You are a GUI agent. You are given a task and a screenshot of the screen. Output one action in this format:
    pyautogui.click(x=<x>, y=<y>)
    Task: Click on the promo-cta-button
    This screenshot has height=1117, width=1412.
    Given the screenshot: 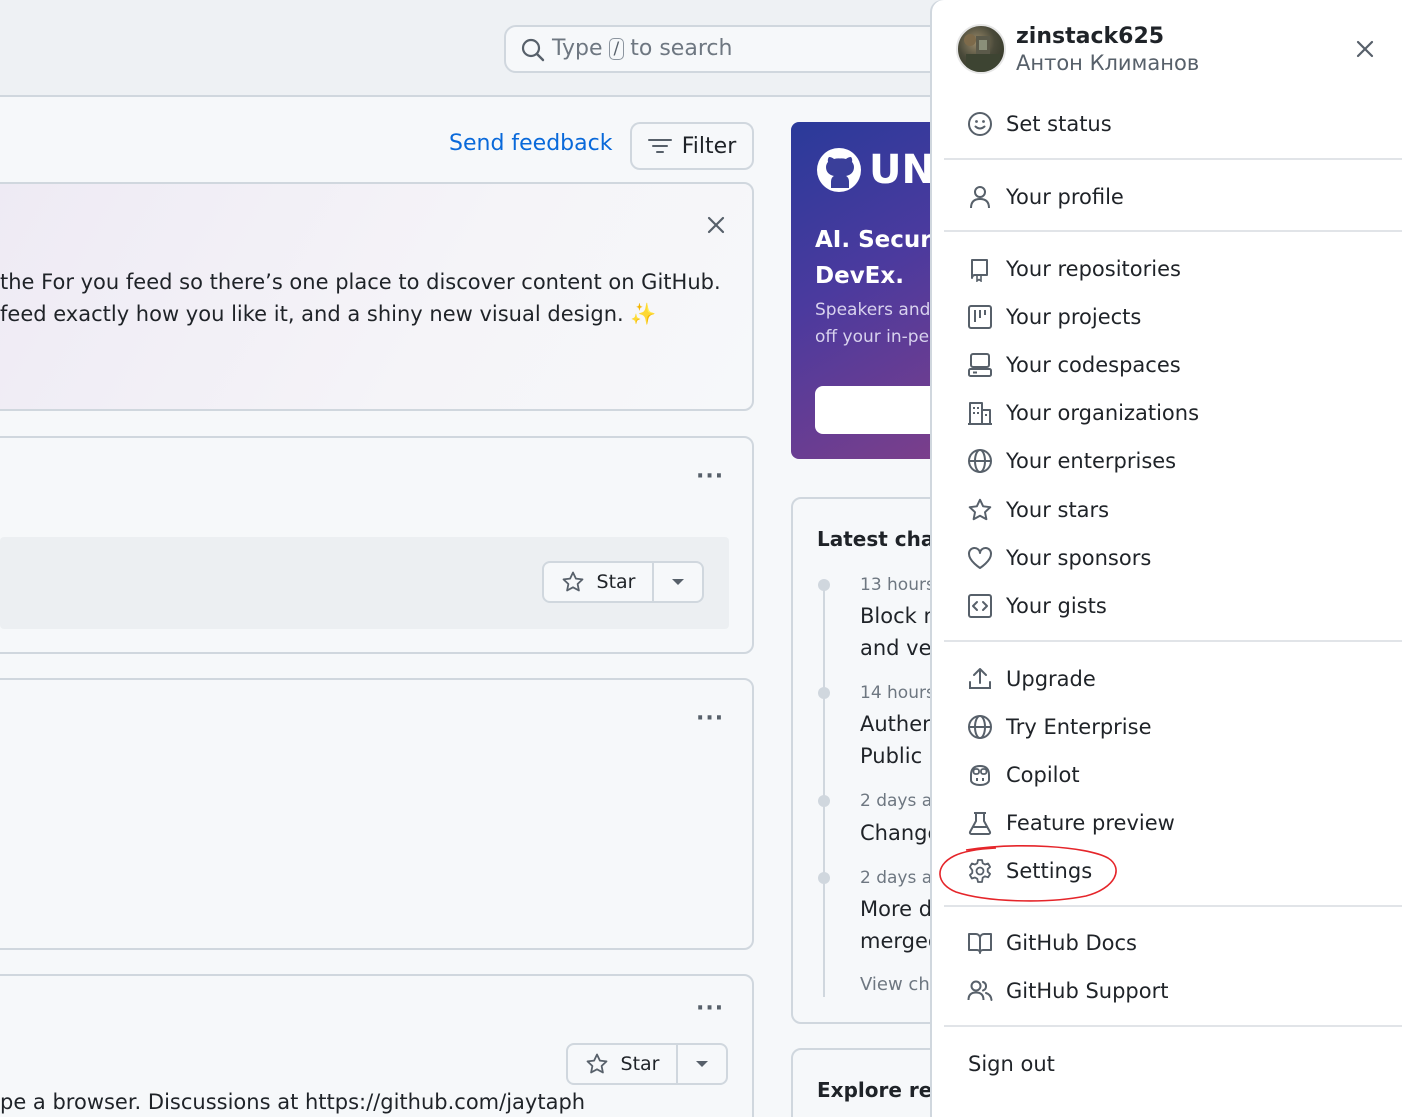 What is the action you would take?
    pyautogui.click(x=883, y=410)
    